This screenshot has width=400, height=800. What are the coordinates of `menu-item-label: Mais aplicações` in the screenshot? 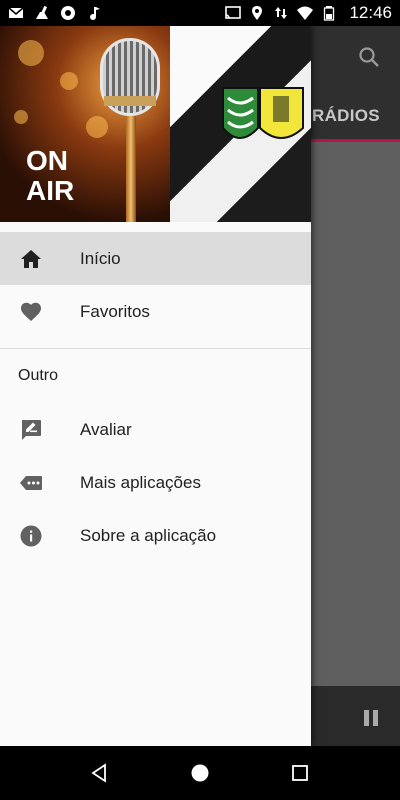 It's located at (140, 482).